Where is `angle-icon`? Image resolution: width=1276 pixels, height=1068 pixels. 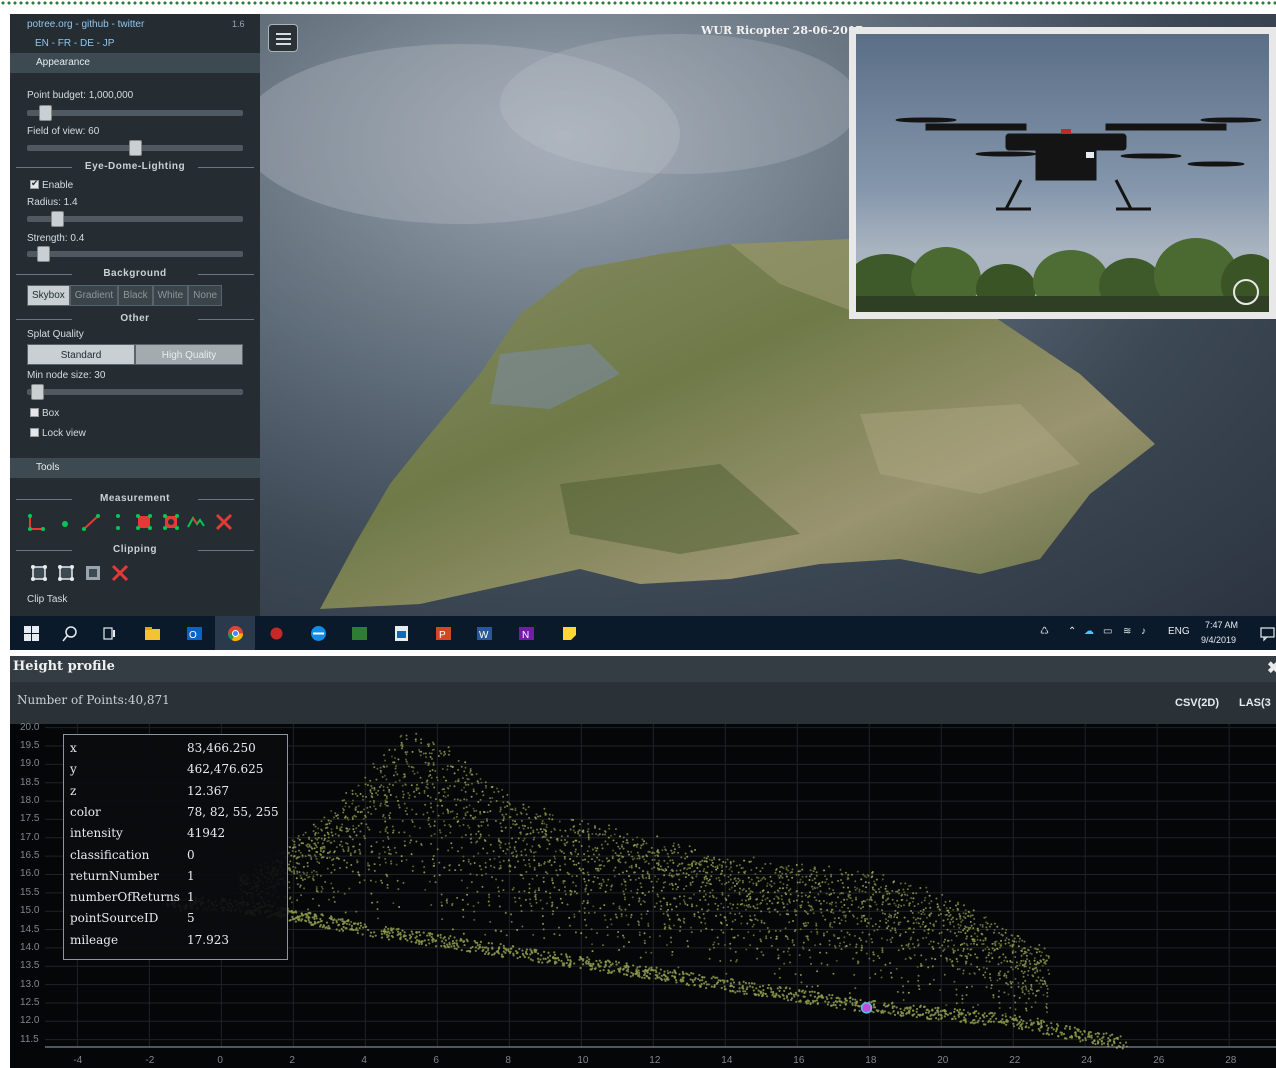
angle-icon is located at coordinates (37, 522).